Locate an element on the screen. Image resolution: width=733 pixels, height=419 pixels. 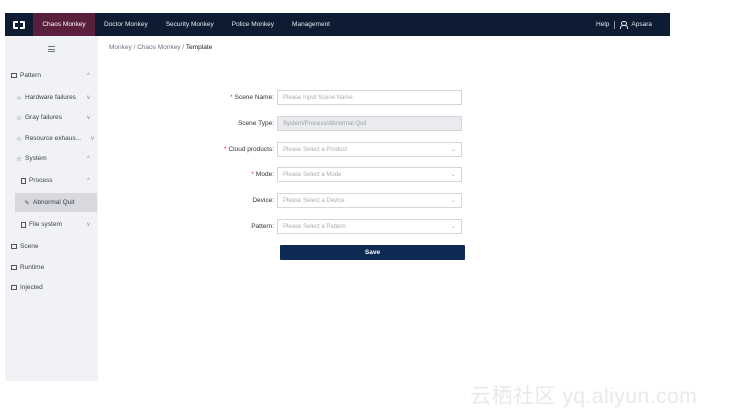
sidebar-item-hardware-failures: ☆ Hardware failures v is located at coordinates (51, 97).